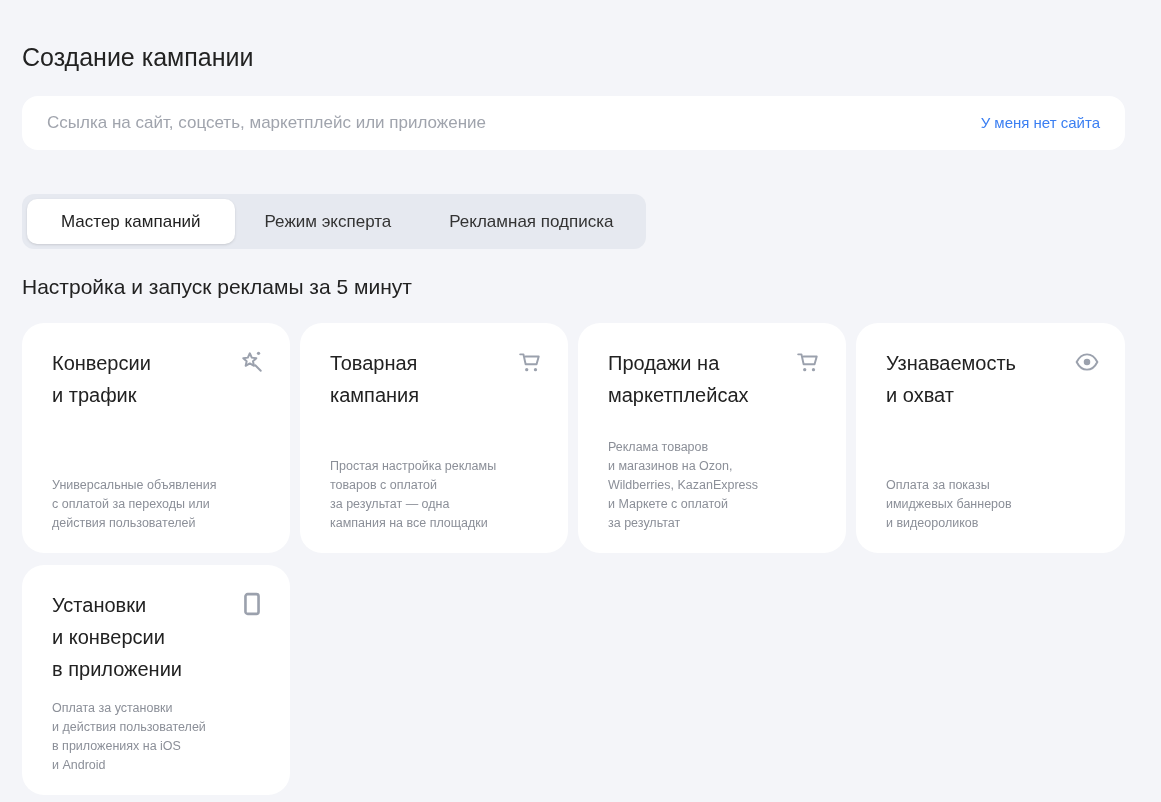 Image resolution: width=1161 pixels, height=802 pixels. Describe the element at coordinates (135, 504) in the screenshot. I see `card-description: Универсальные объявления с оплатой за переходы или действия пользователей` at that location.